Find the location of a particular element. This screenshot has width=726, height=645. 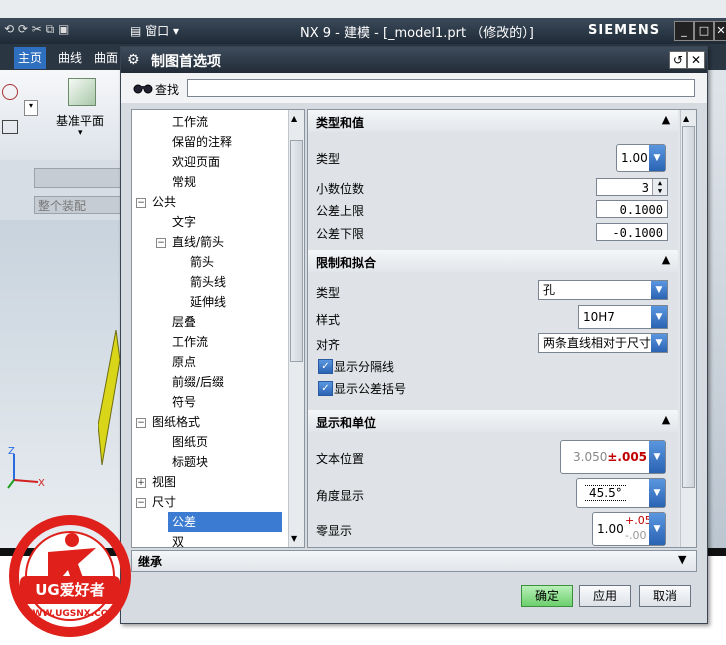

tree-item: 常规 is located at coordinates (184, 182).